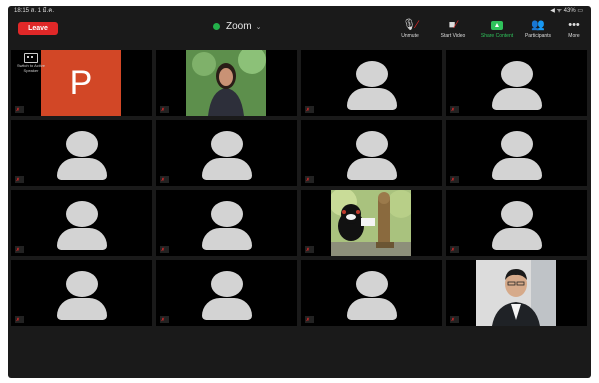 The width and height of the screenshot is (599, 383). What do you see at coordinates (574, 36) in the screenshot?
I see `more-label: More` at bounding box center [574, 36].